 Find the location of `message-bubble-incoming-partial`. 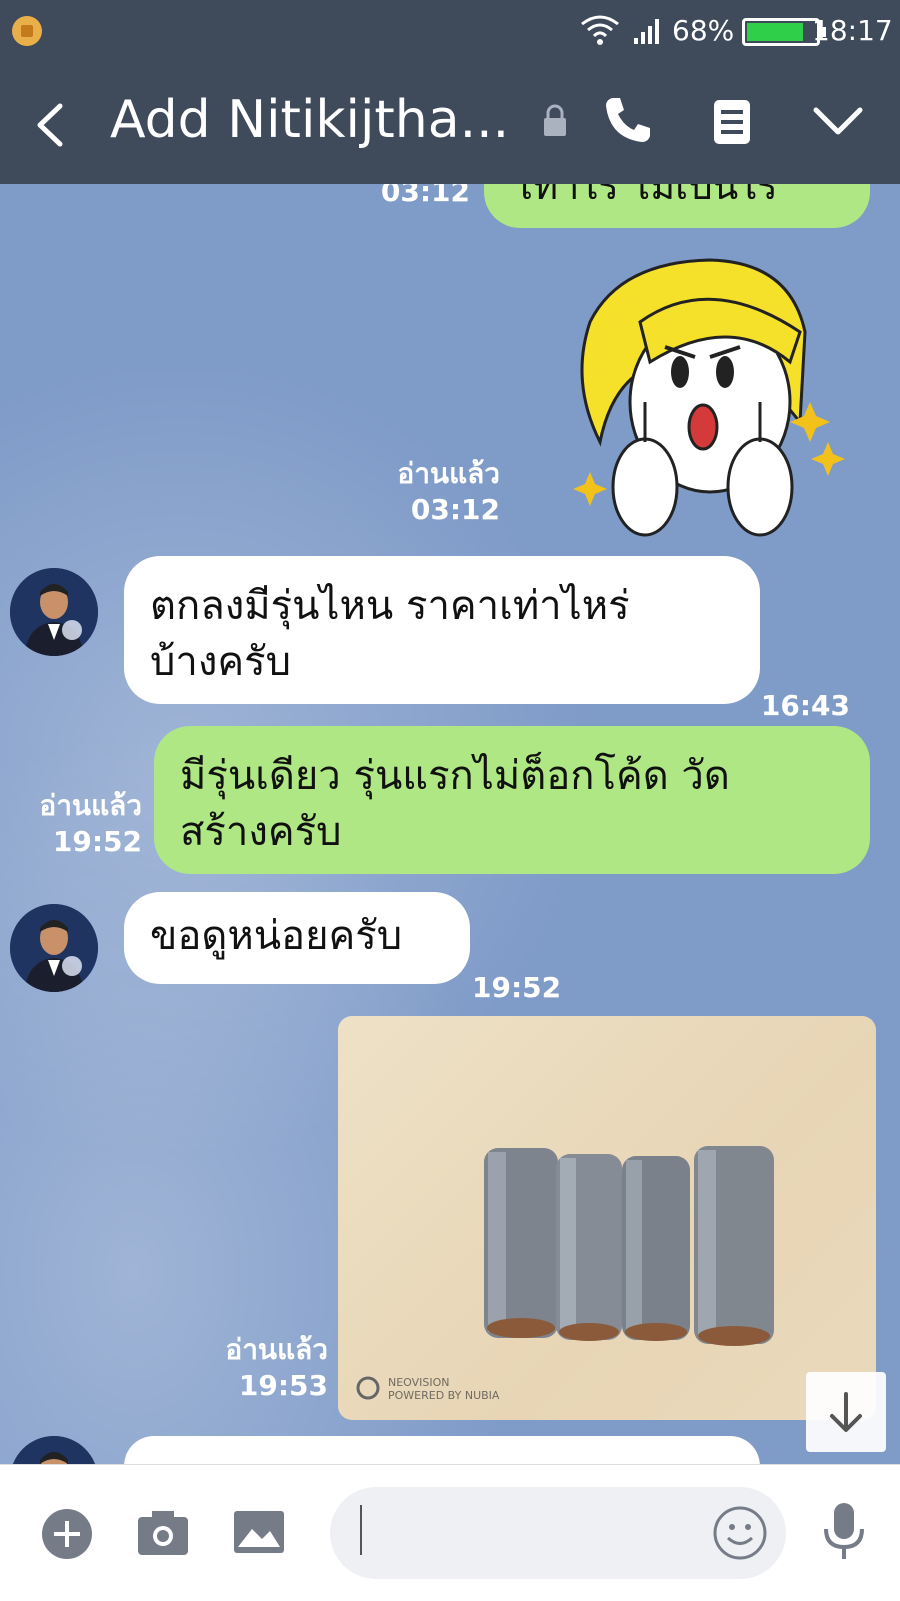

message-bubble-incoming-partial is located at coordinates (442, 1450).